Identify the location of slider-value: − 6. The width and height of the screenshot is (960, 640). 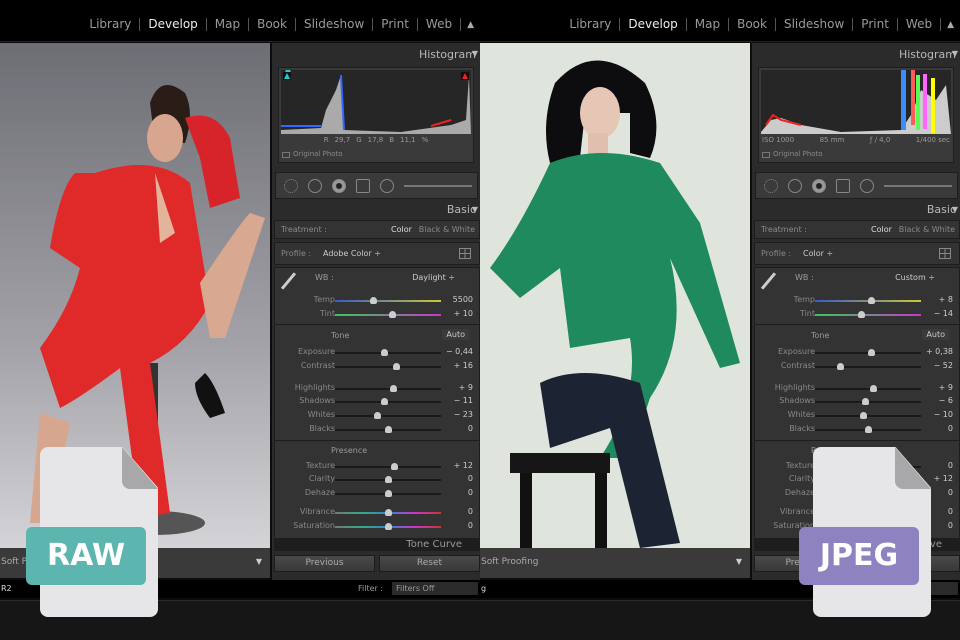
(946, 400).